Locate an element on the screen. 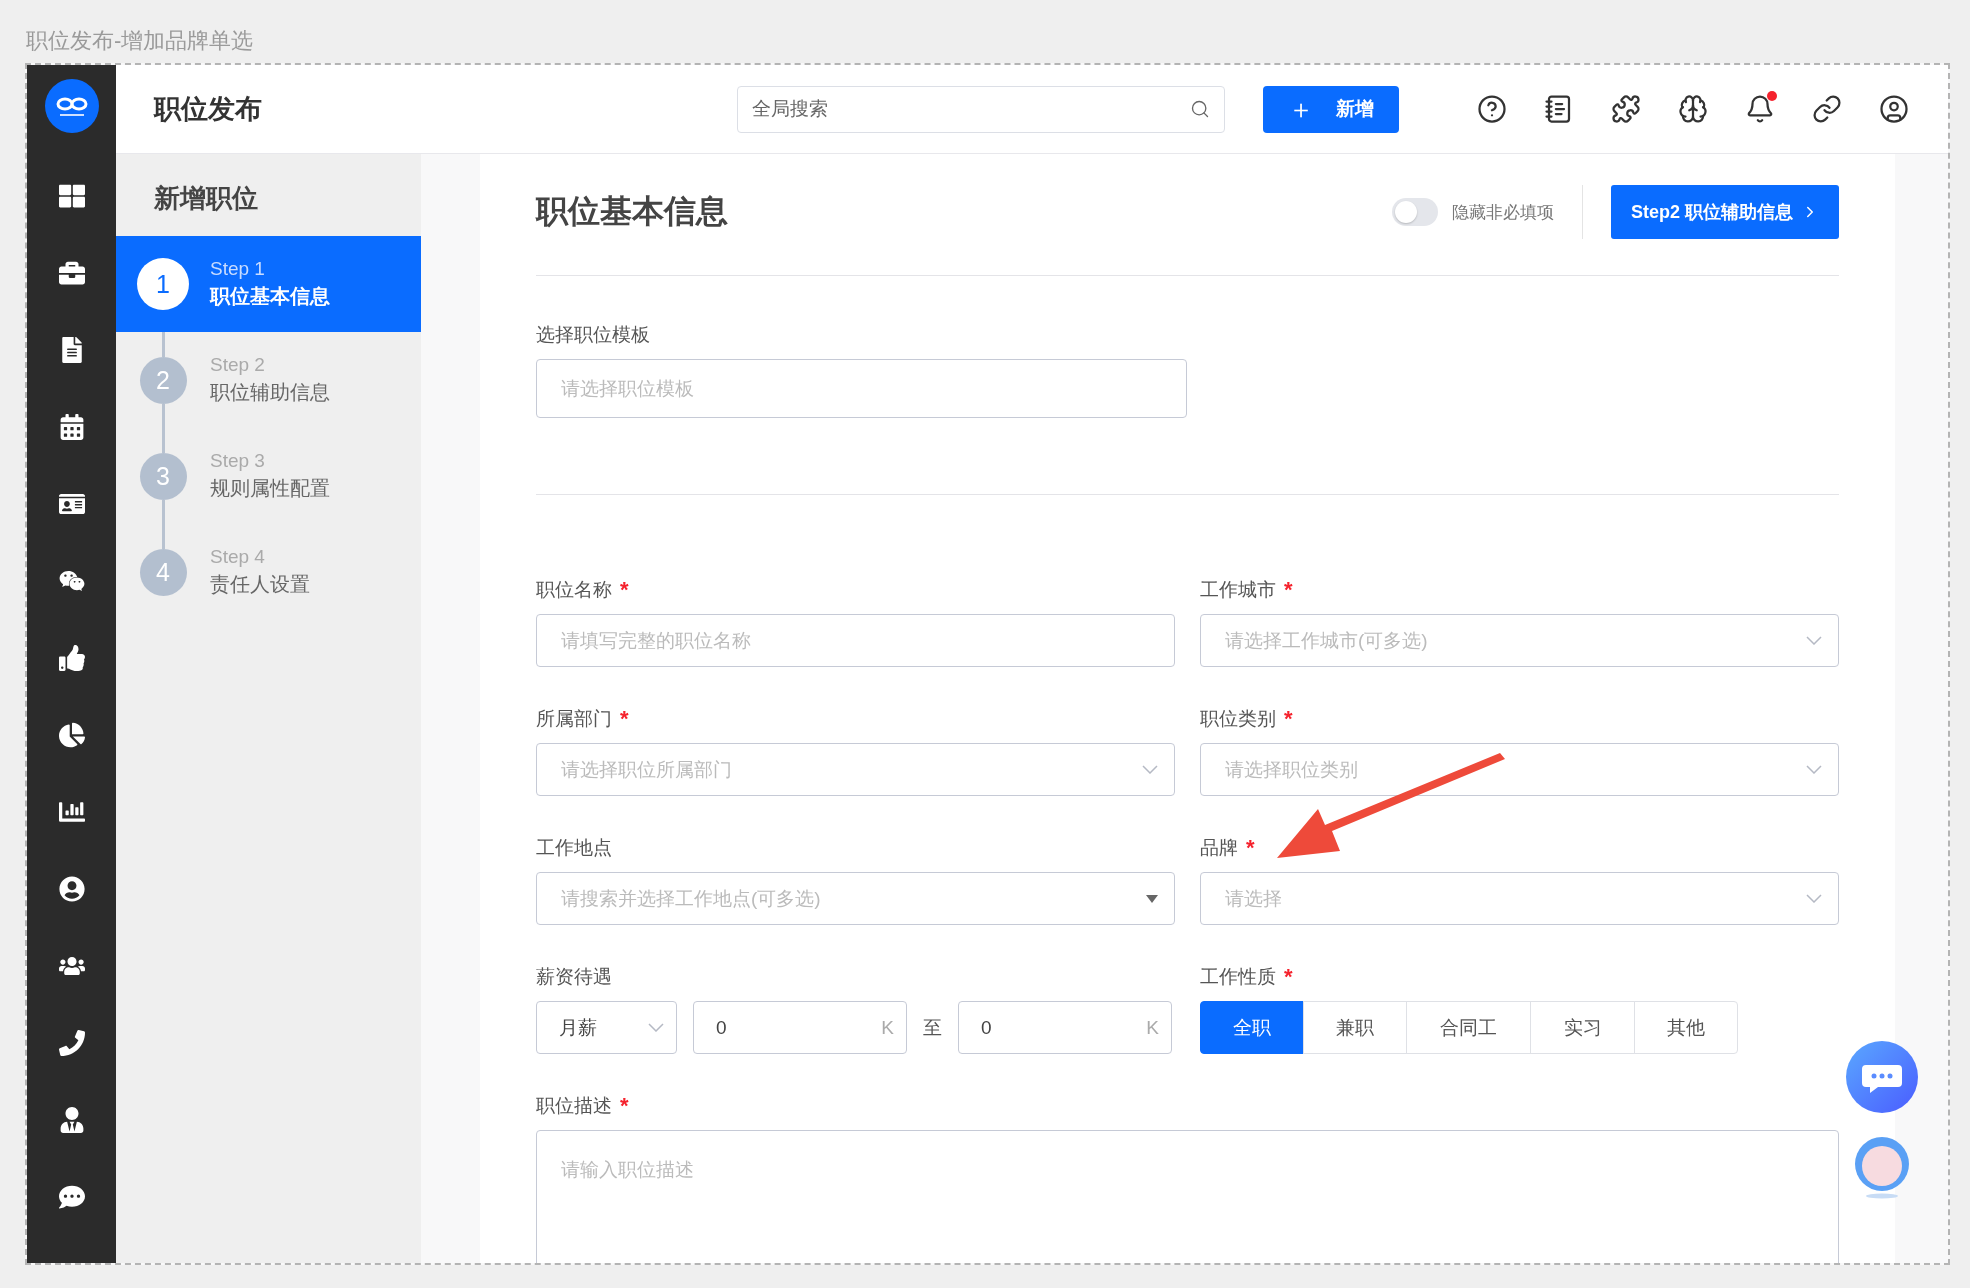 The width and height of the screenshot is (1970, 1288). step-caption: Step 1 is located at coordinates (238, 269).